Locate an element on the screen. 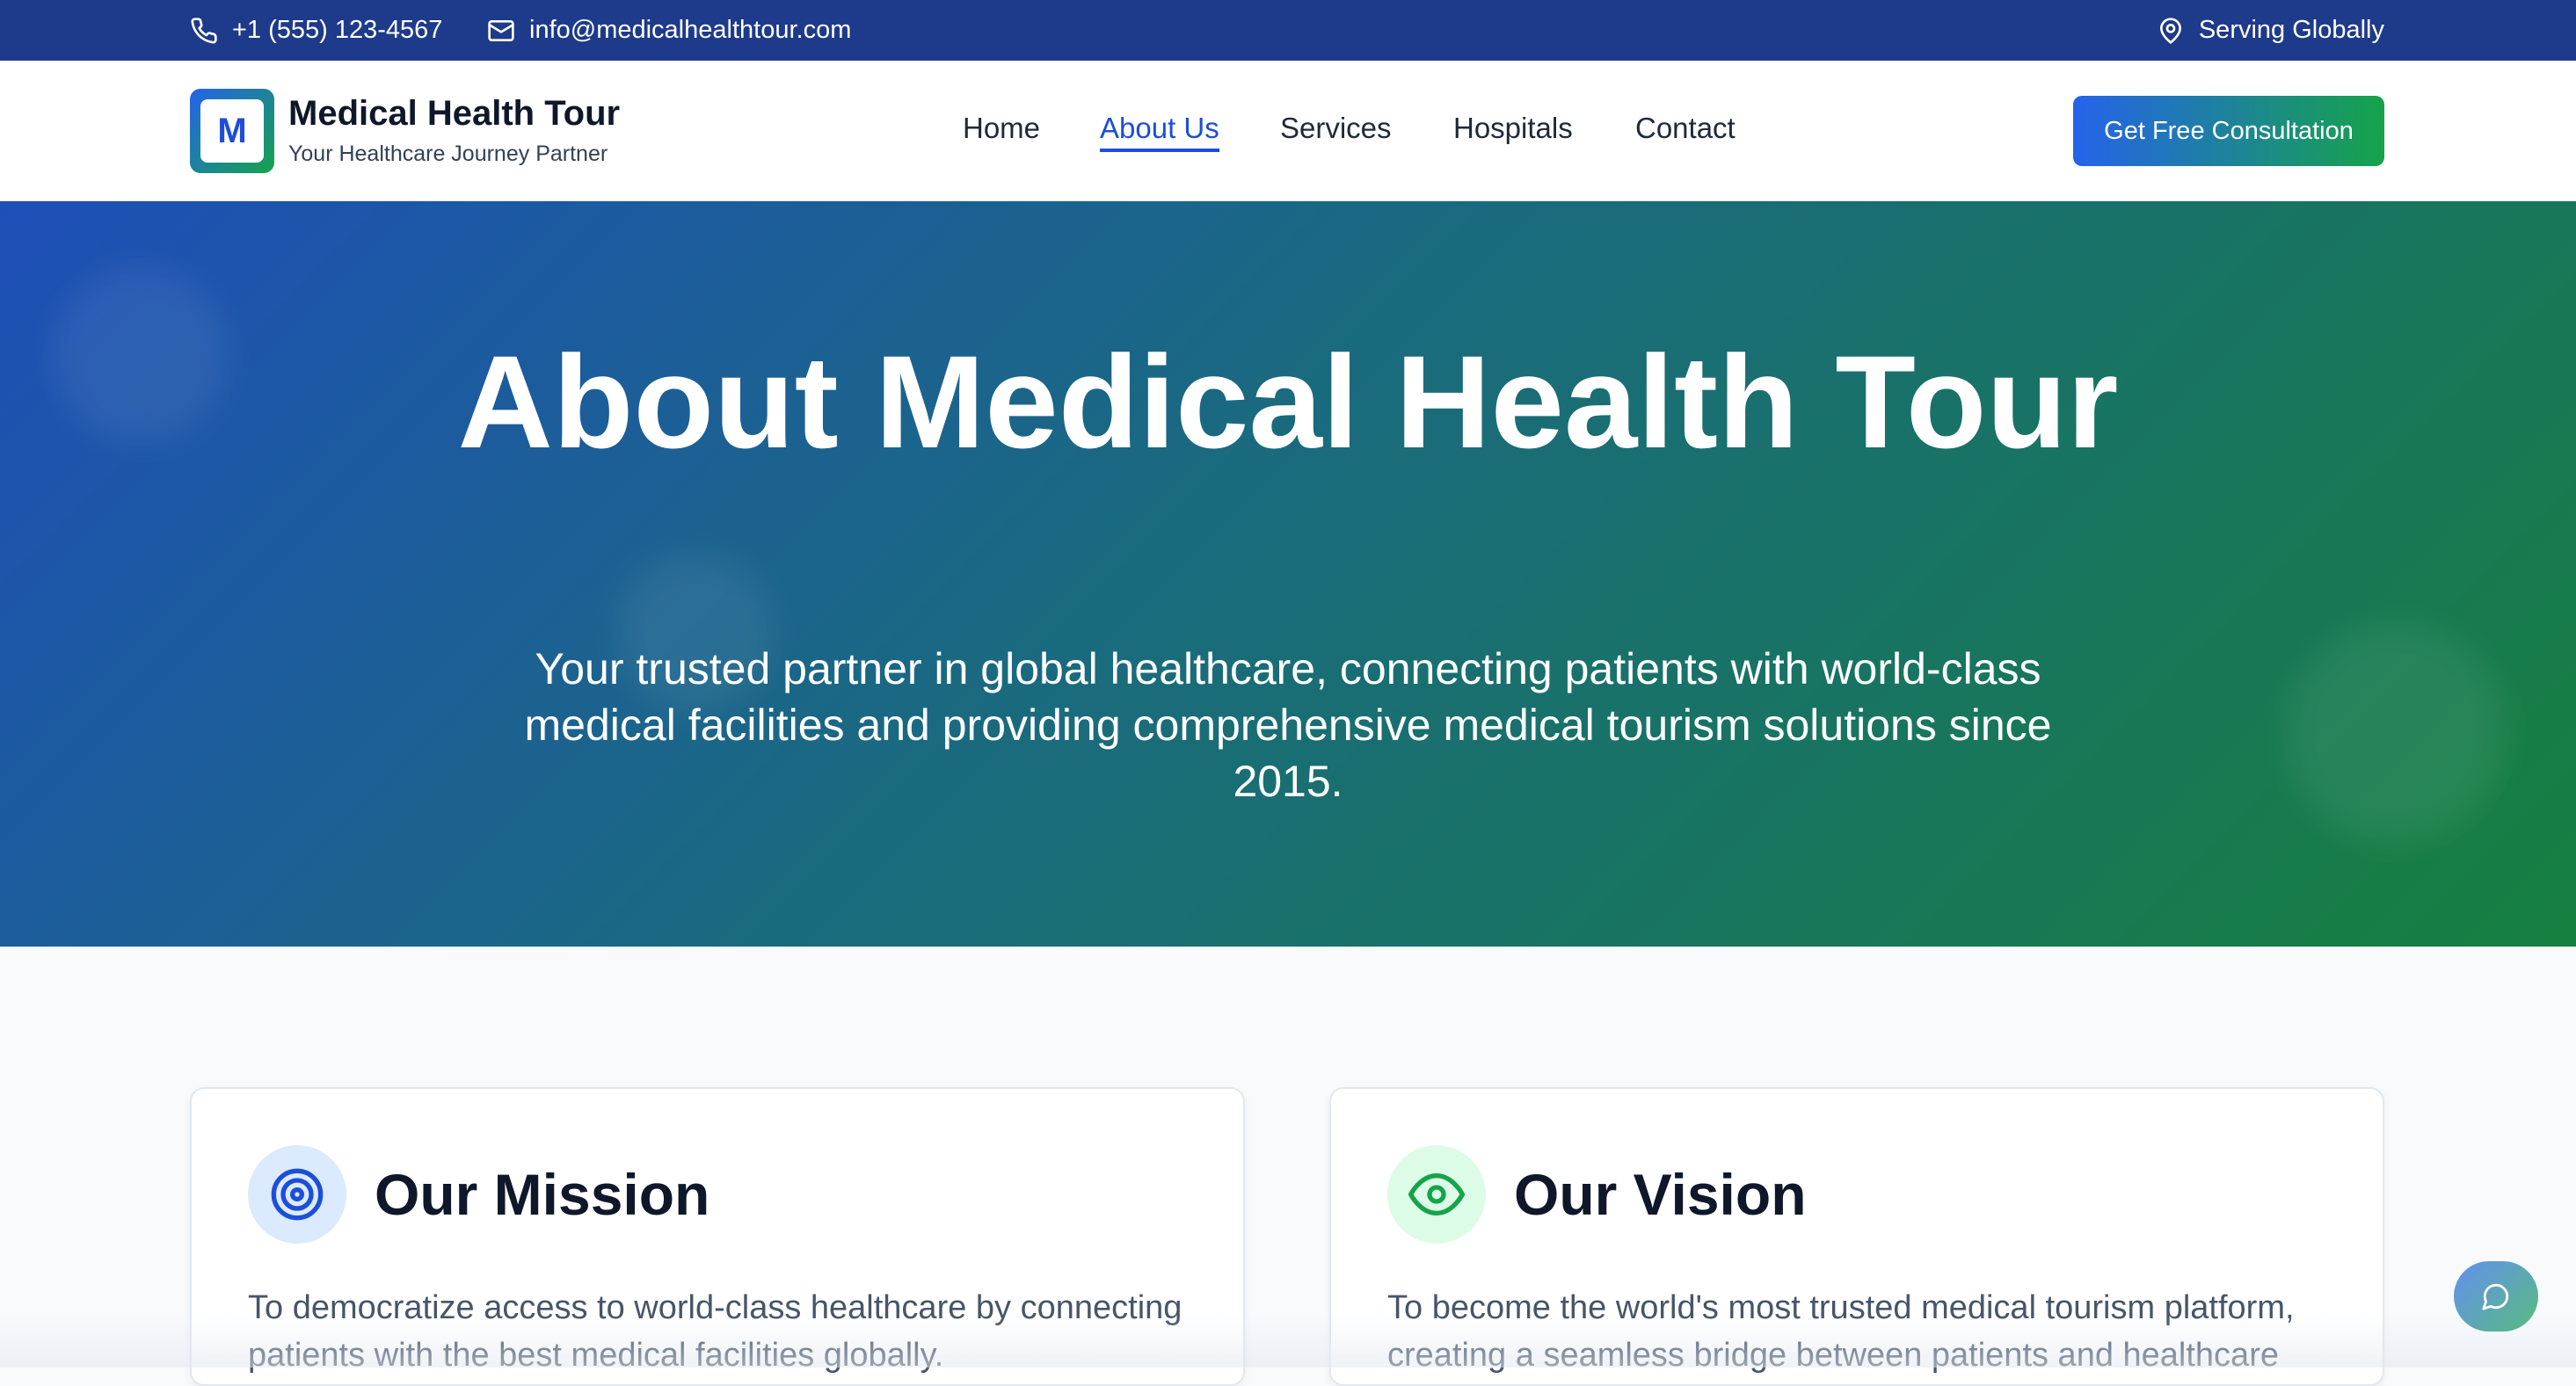 The image size is (2576, 1386). eye-icon is located at coordinates (1436, 1194).